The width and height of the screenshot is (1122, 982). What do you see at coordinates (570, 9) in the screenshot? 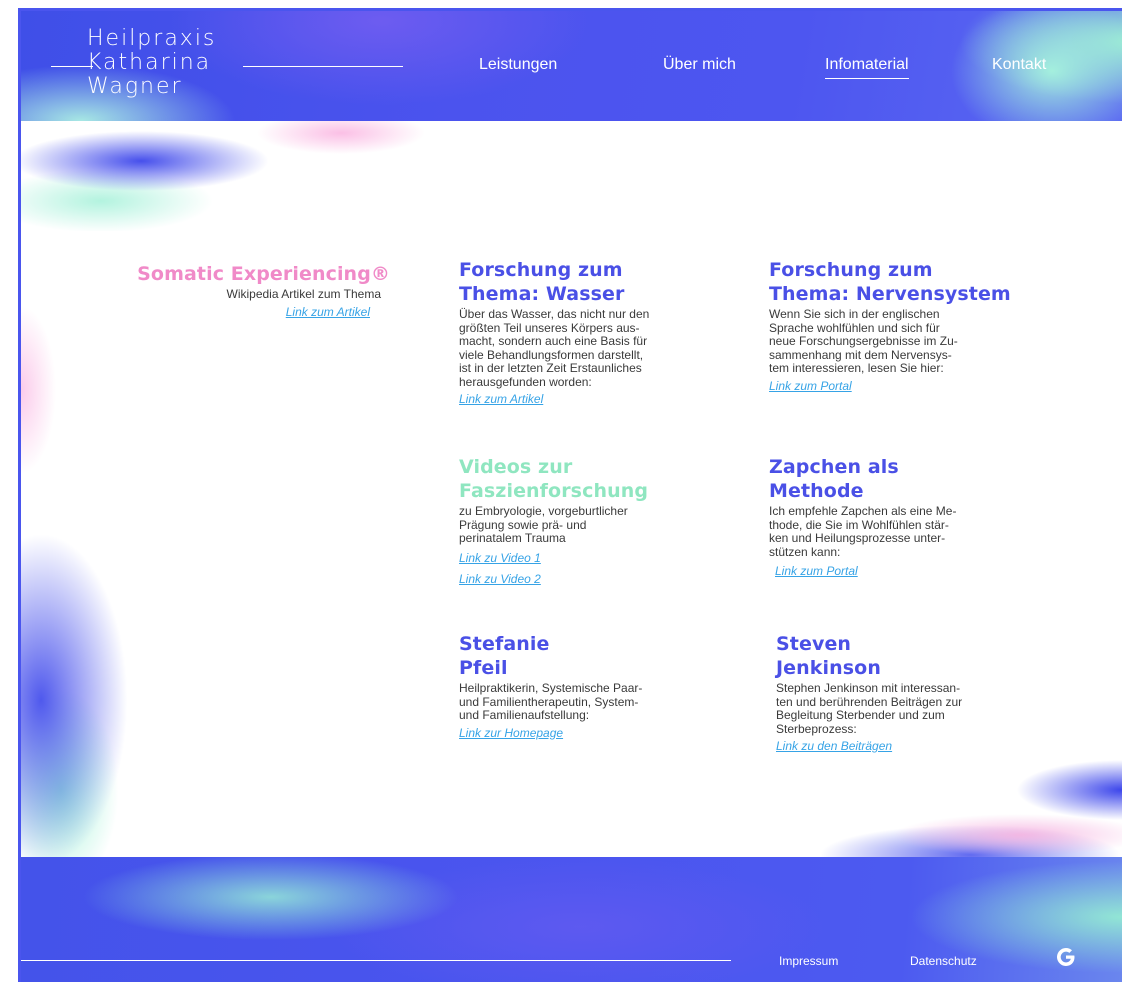
I see `top-border` at bounding box center [570, 9].